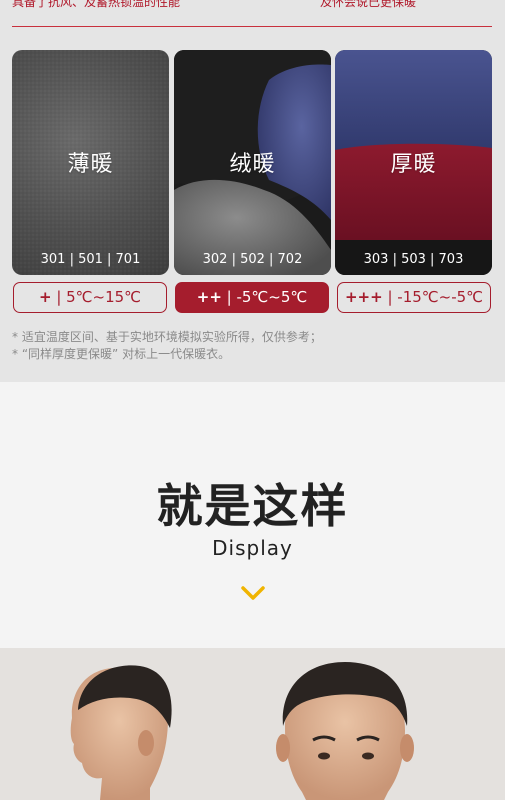 This screenshot has height=800, width=505. What do you see at coordinates (45, 297) in the screenshot?
I see `warmth-level: +` at bounding box center [45, 297].